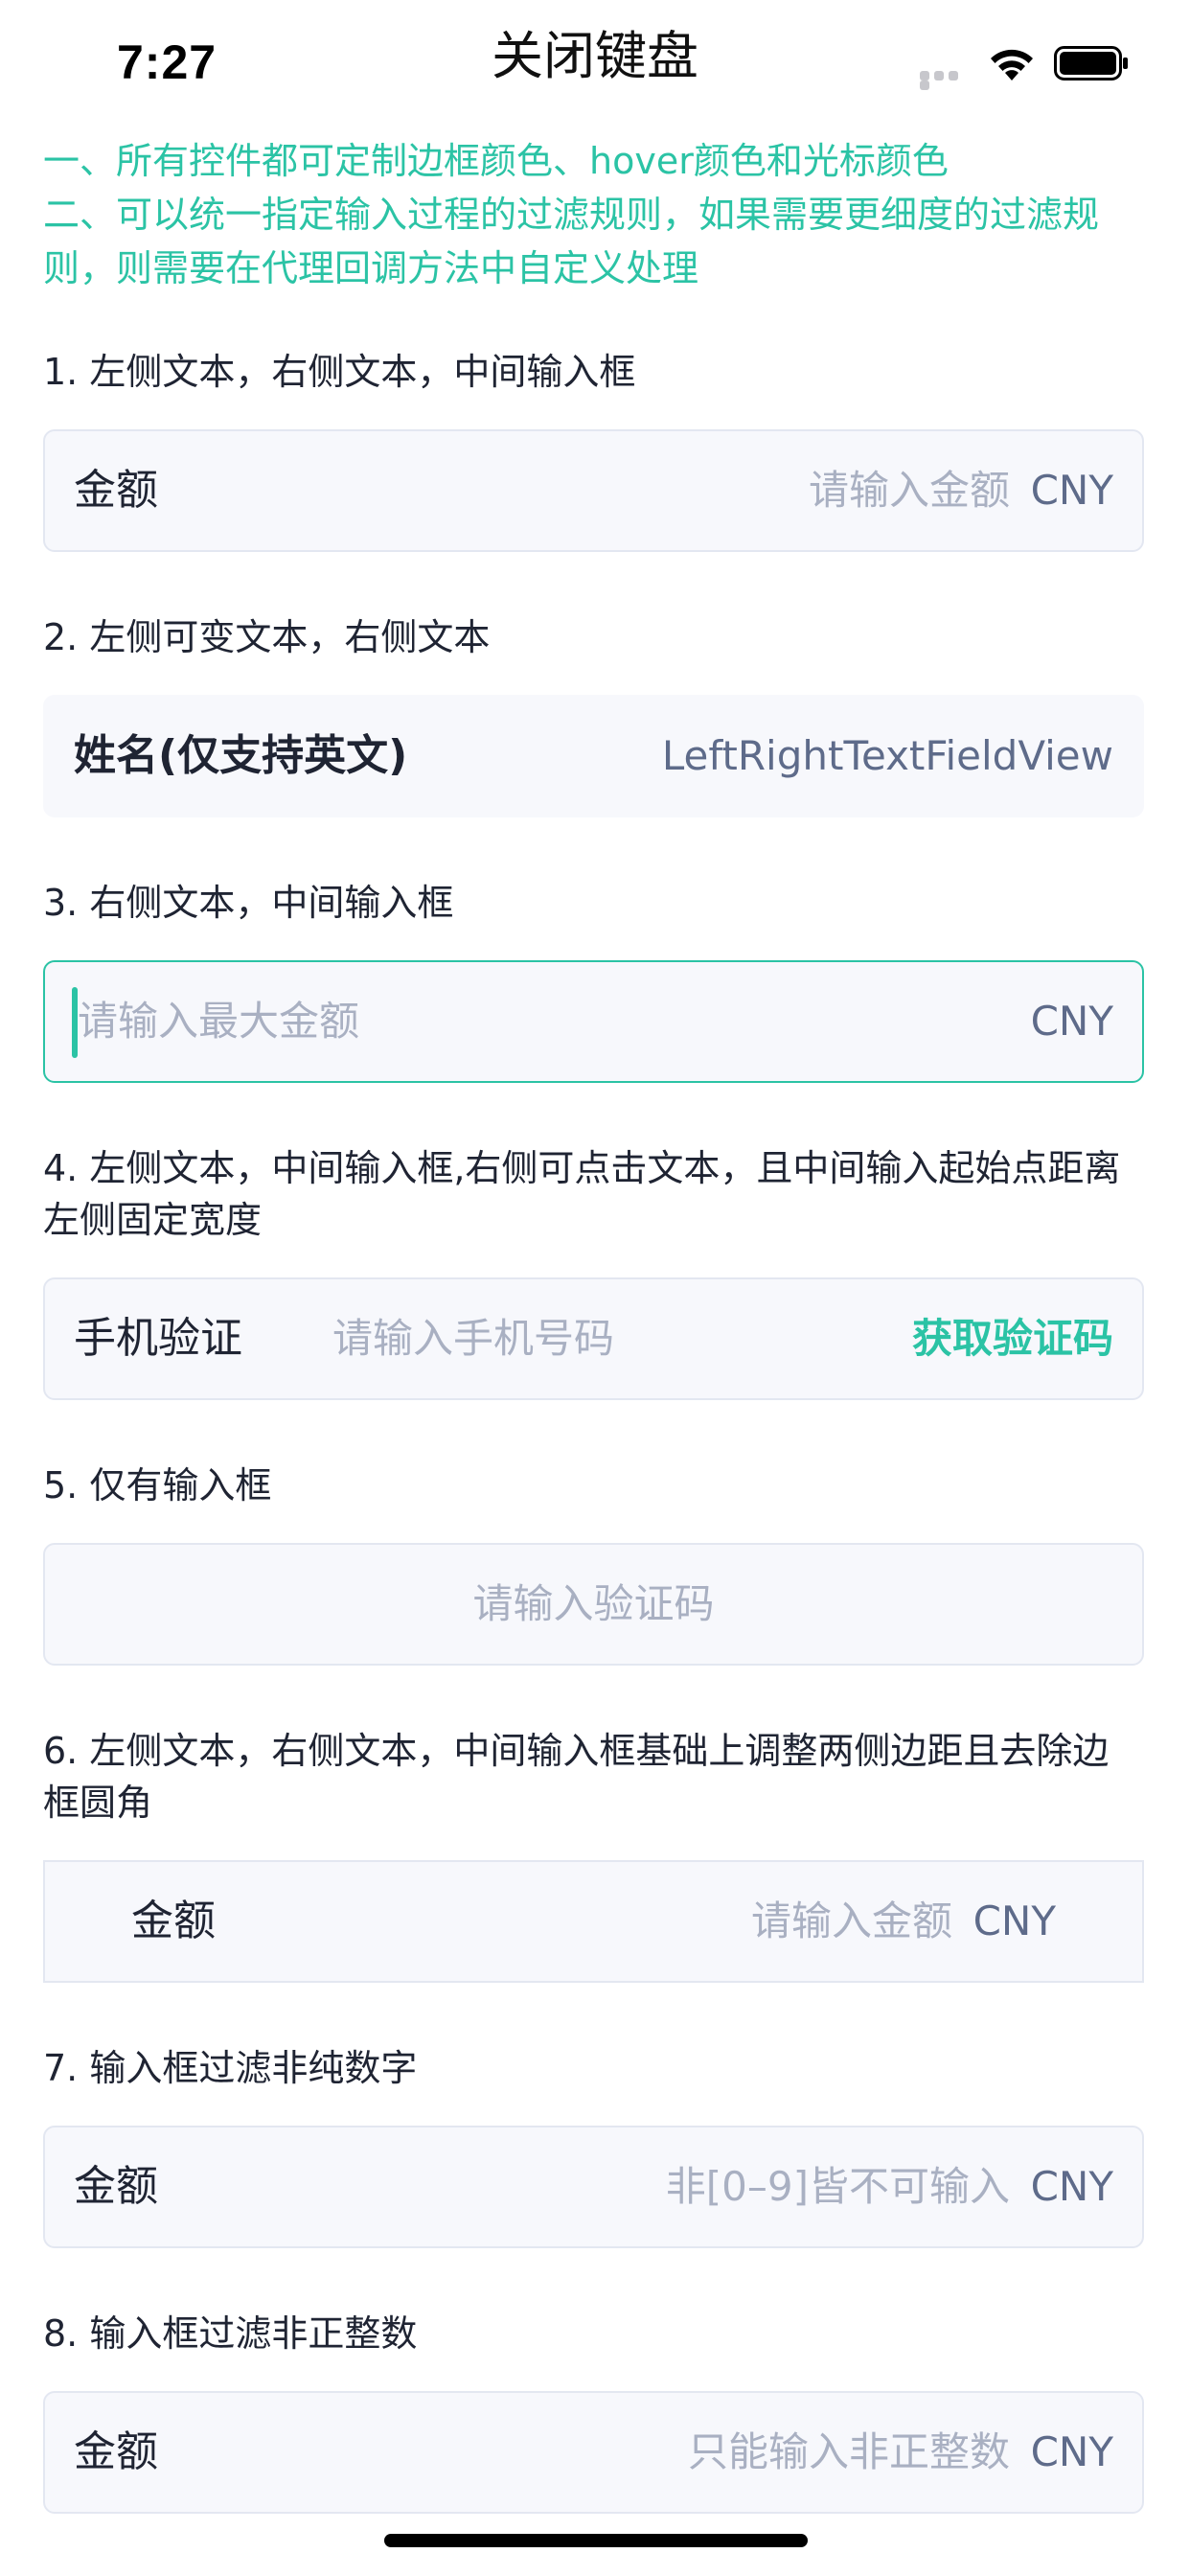  I want to click on name-field: 姓名(仅支持英文) LeftRightTextFieldView, so click(593, 756).